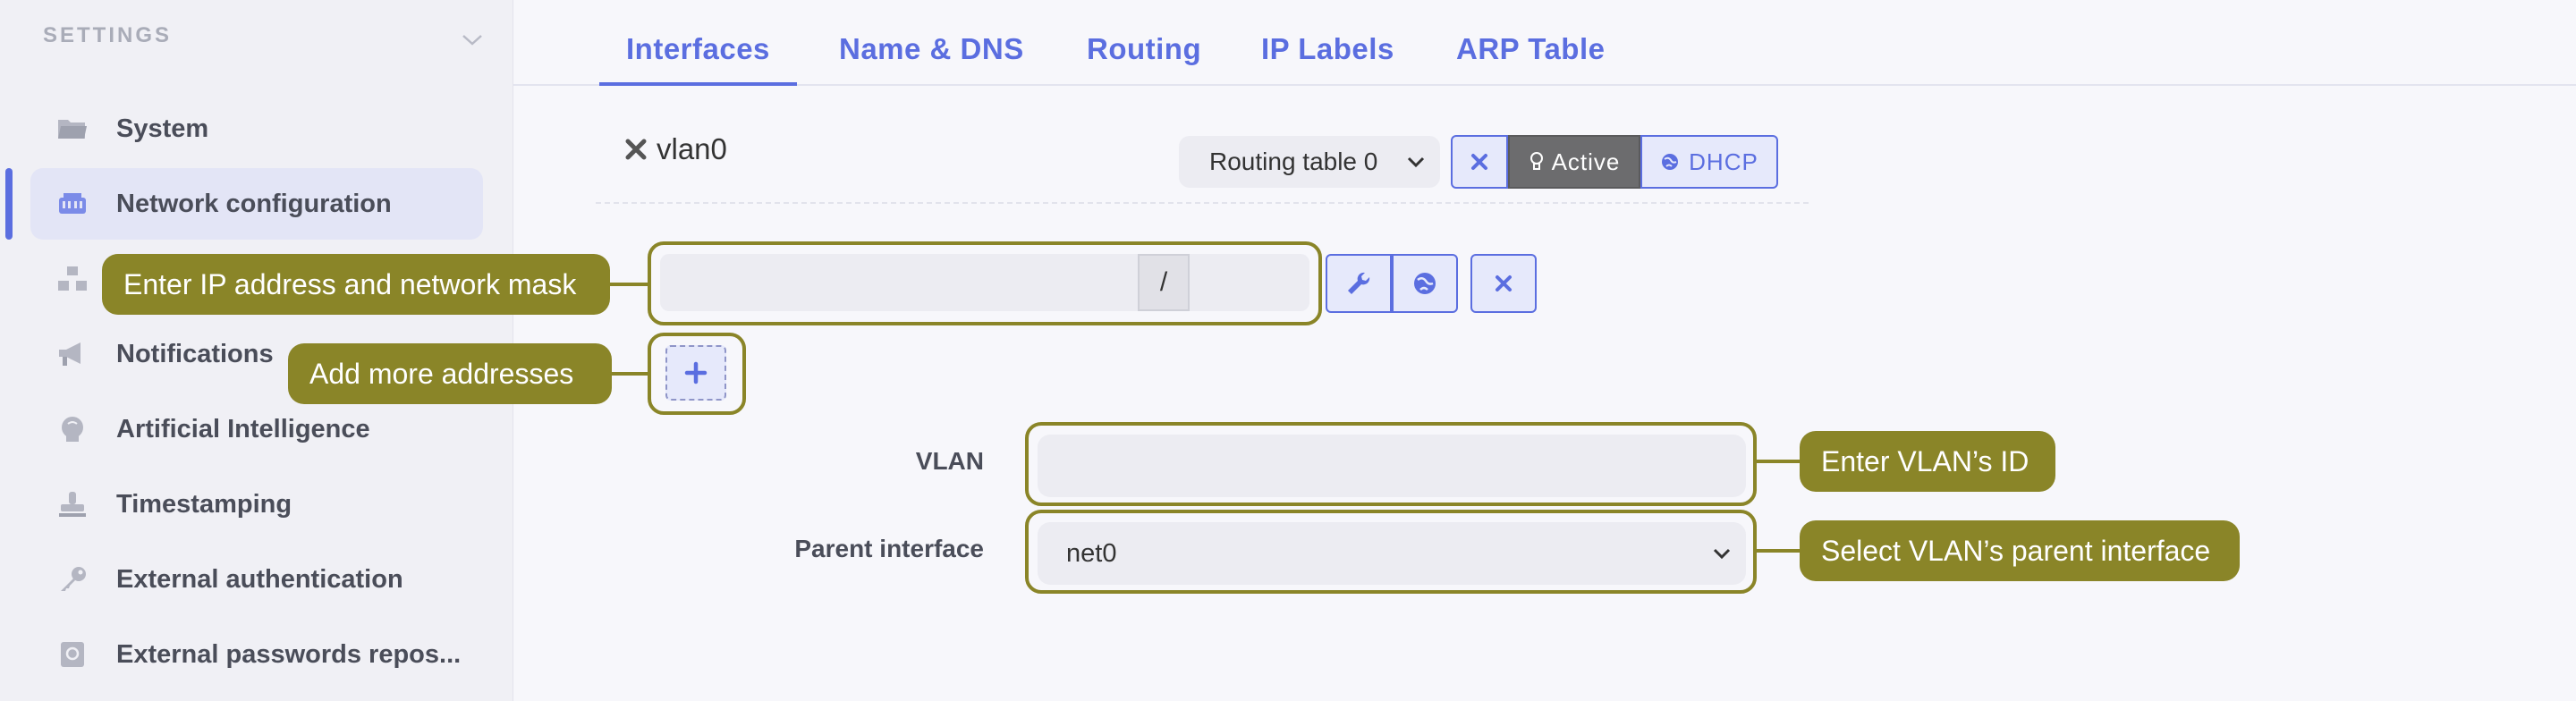 This screenshot has width=2576, height=701. What do you see at coordinates (72, 354) in the screenshot?
I see `megaphone-icon` at bounding box center [72, 354].